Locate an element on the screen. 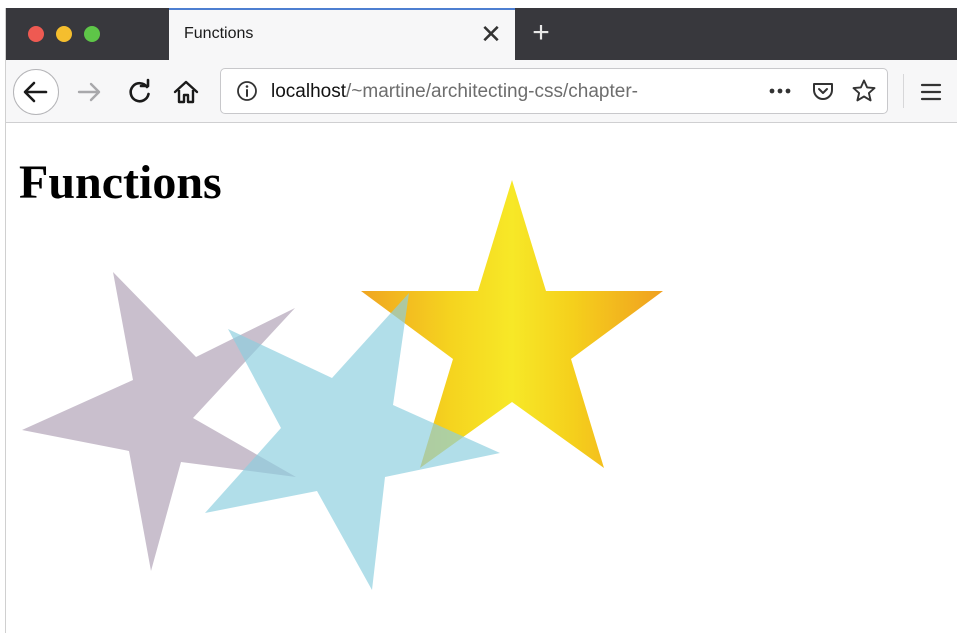 The height and width of the screenshot is (633, 957). back-button is located at coordinates (36, 92).